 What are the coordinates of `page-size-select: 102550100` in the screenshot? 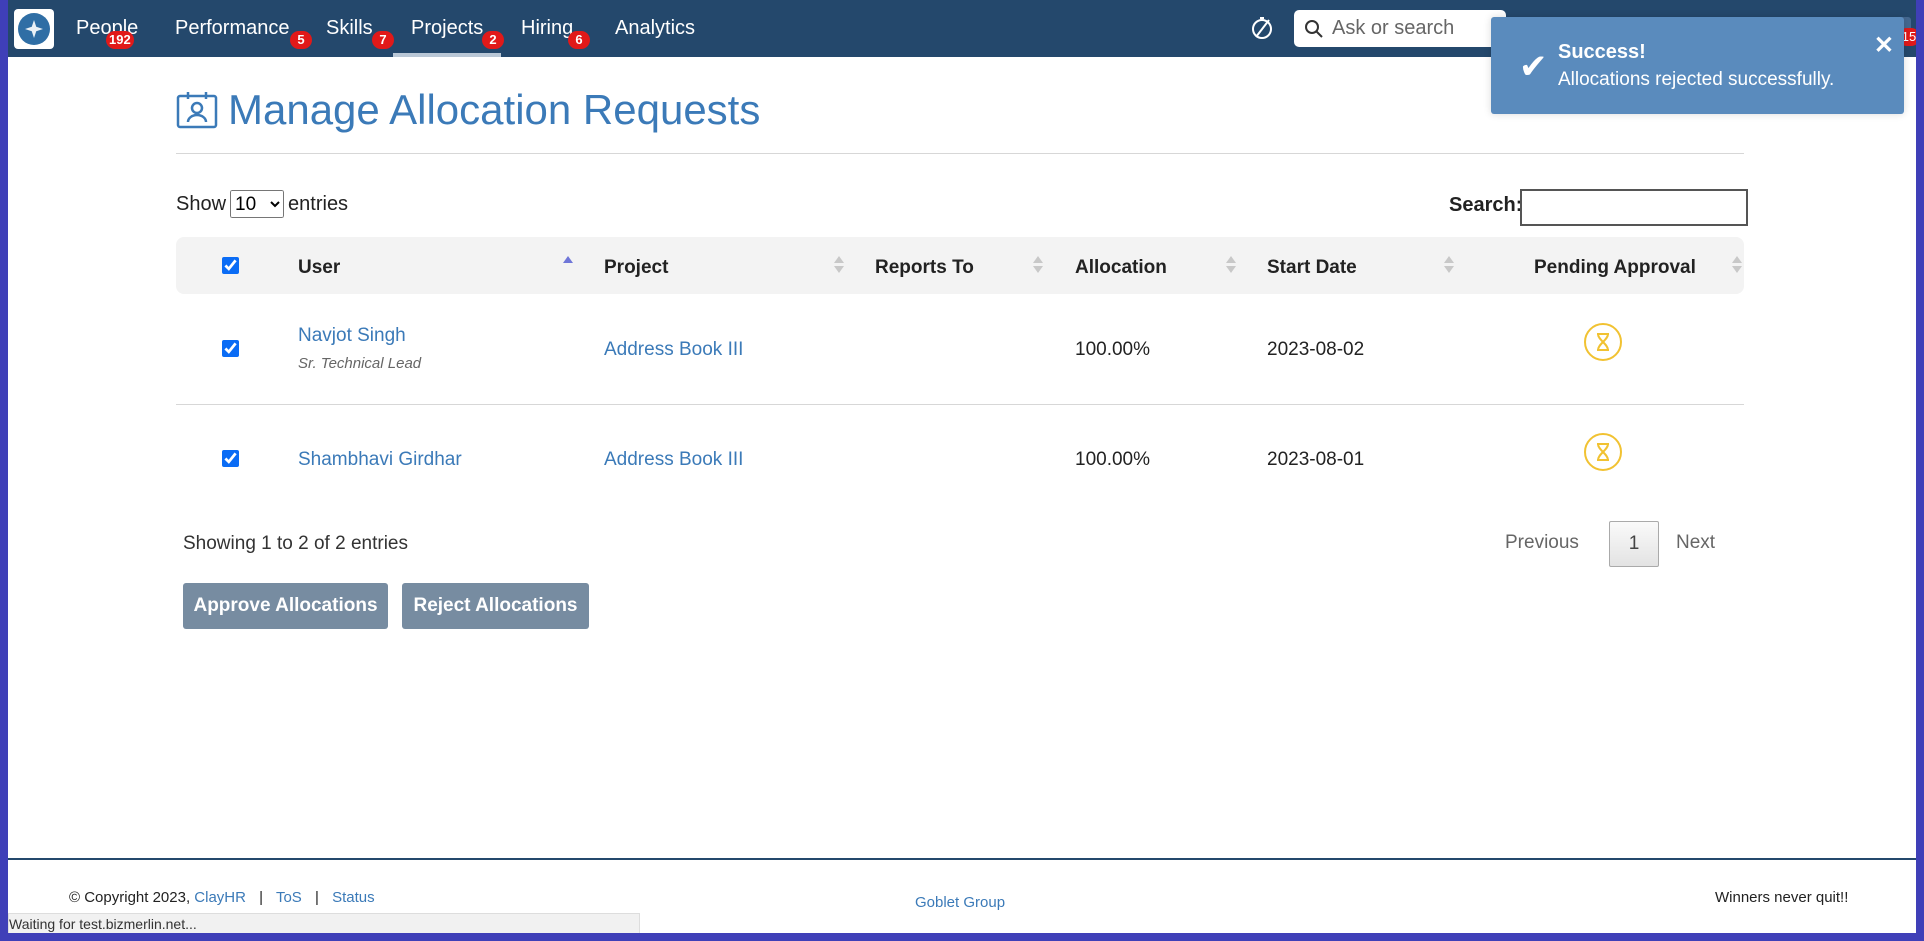 It's located at (257, 204).